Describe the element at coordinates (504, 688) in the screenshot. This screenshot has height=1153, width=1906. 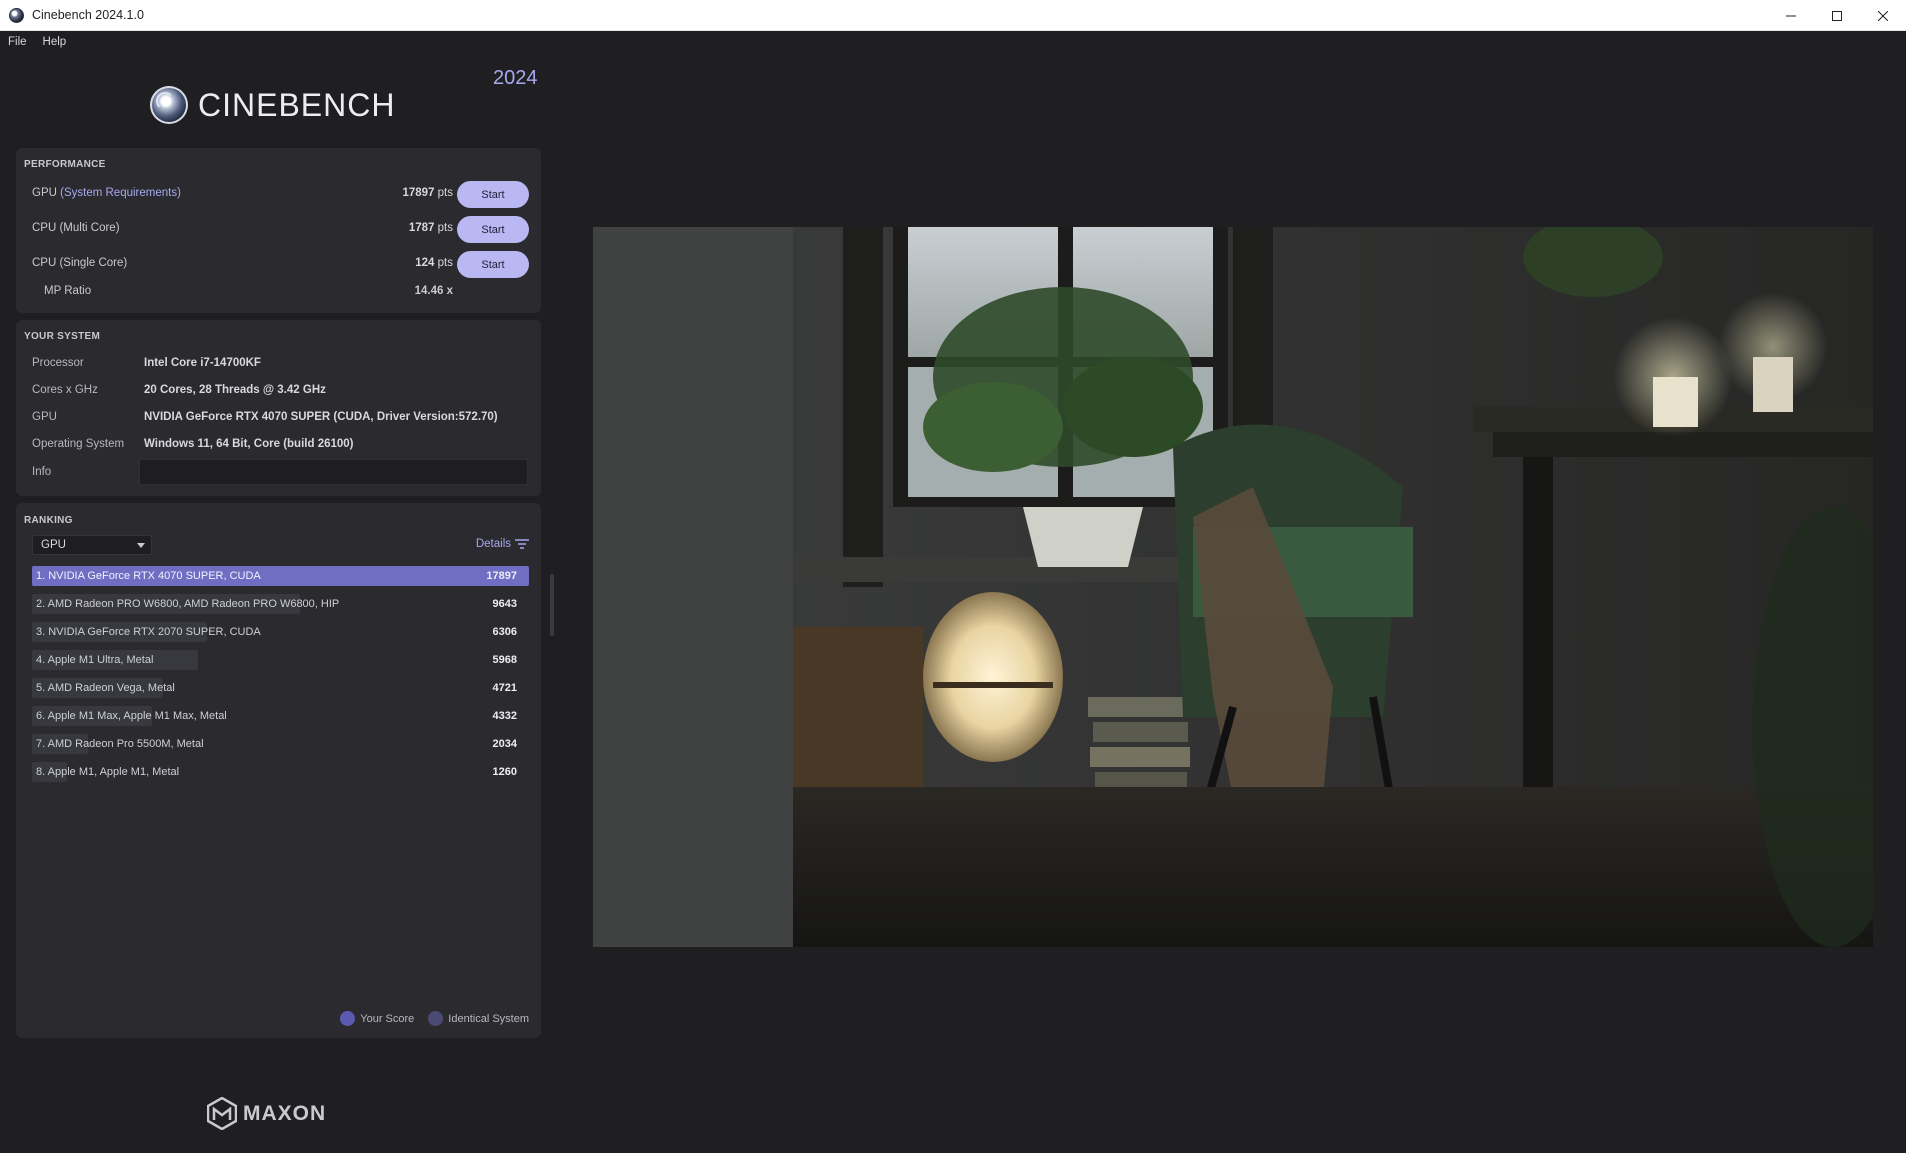
I see `ranking-score: 4721` at that location.